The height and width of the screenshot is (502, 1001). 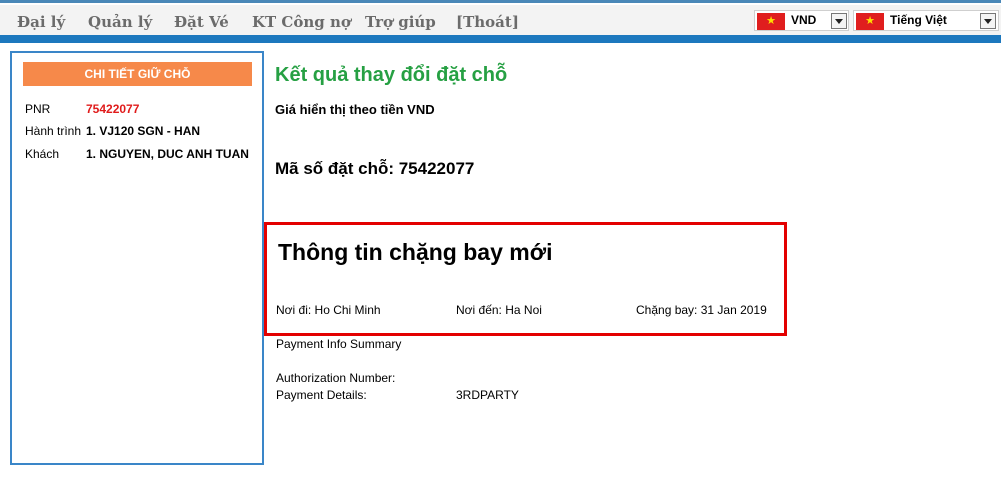 I want to click on route-value: 1. VJ120 SGN - HAN, so click(x=143, y=131).